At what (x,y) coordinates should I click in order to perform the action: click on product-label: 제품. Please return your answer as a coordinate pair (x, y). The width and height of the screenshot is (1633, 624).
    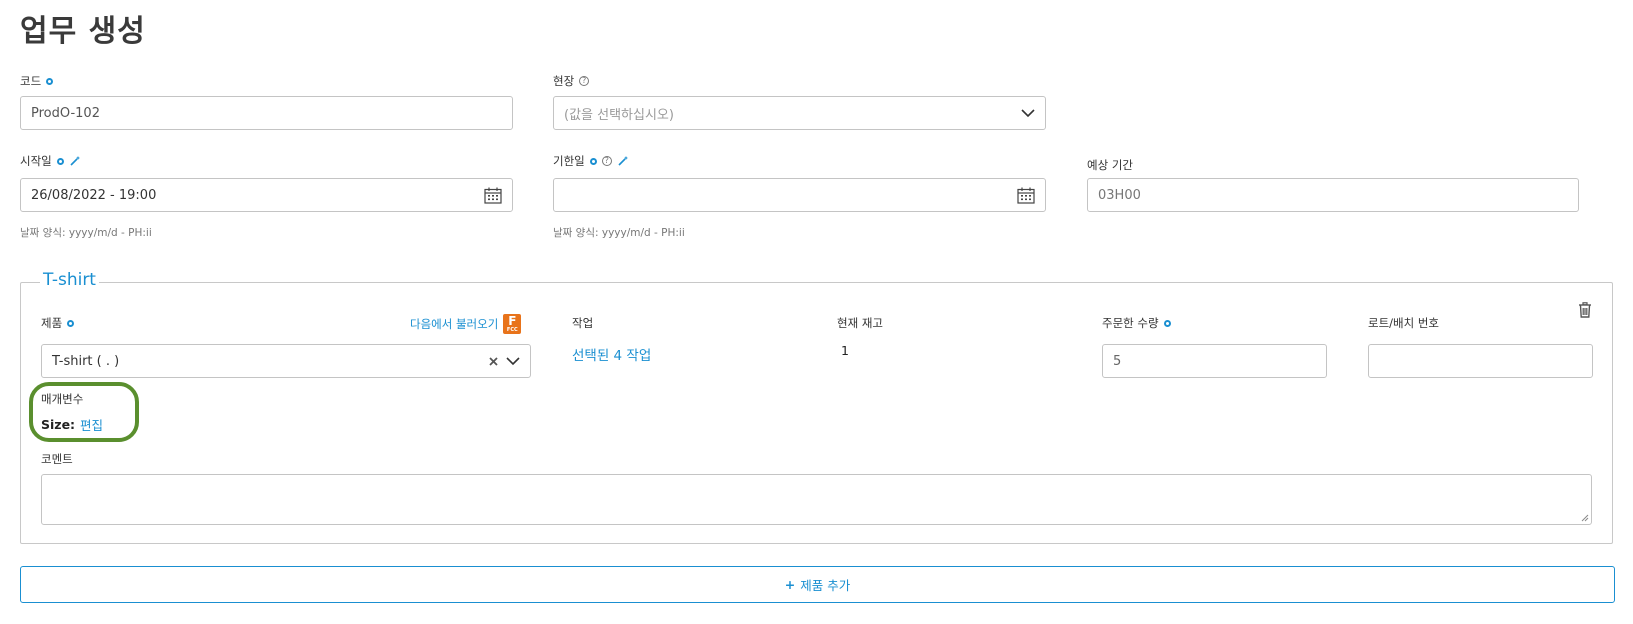
    Looking at the image, I should click on (58, 323).